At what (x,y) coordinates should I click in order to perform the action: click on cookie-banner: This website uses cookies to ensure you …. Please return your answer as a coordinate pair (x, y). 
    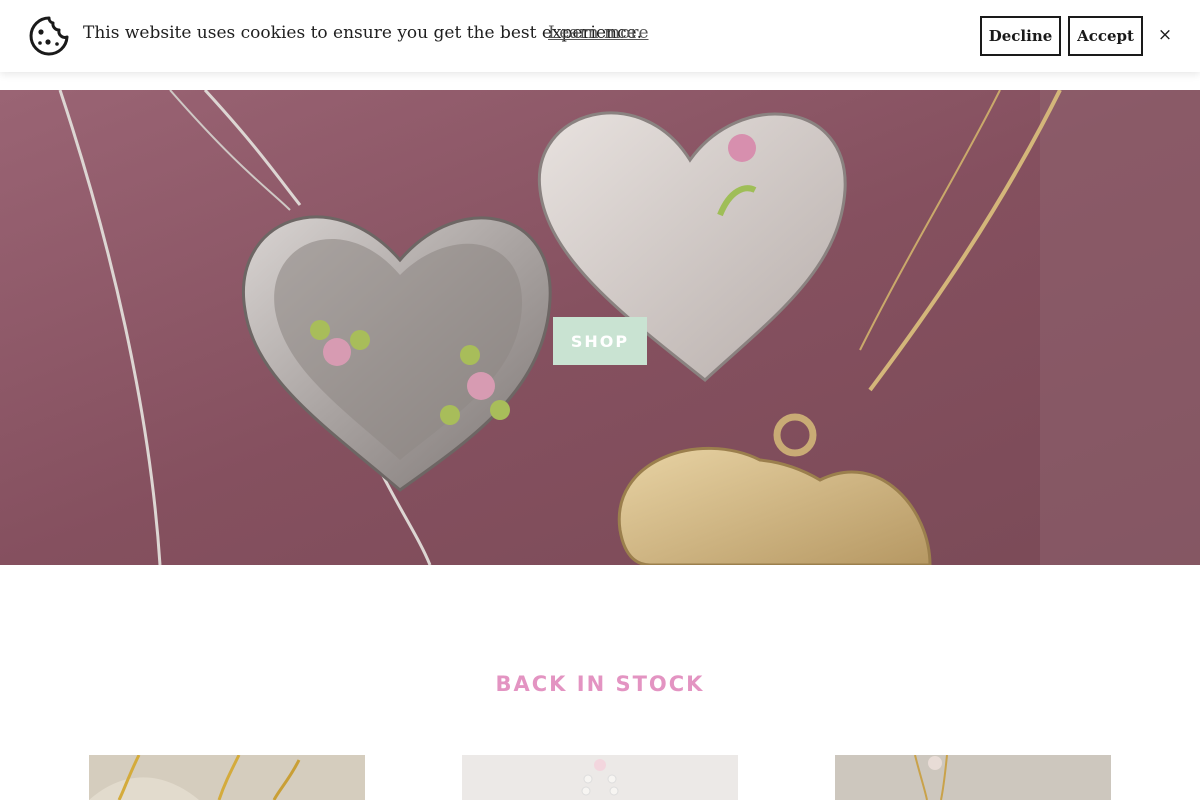
    Looking at the image, I should click on (600, 36).